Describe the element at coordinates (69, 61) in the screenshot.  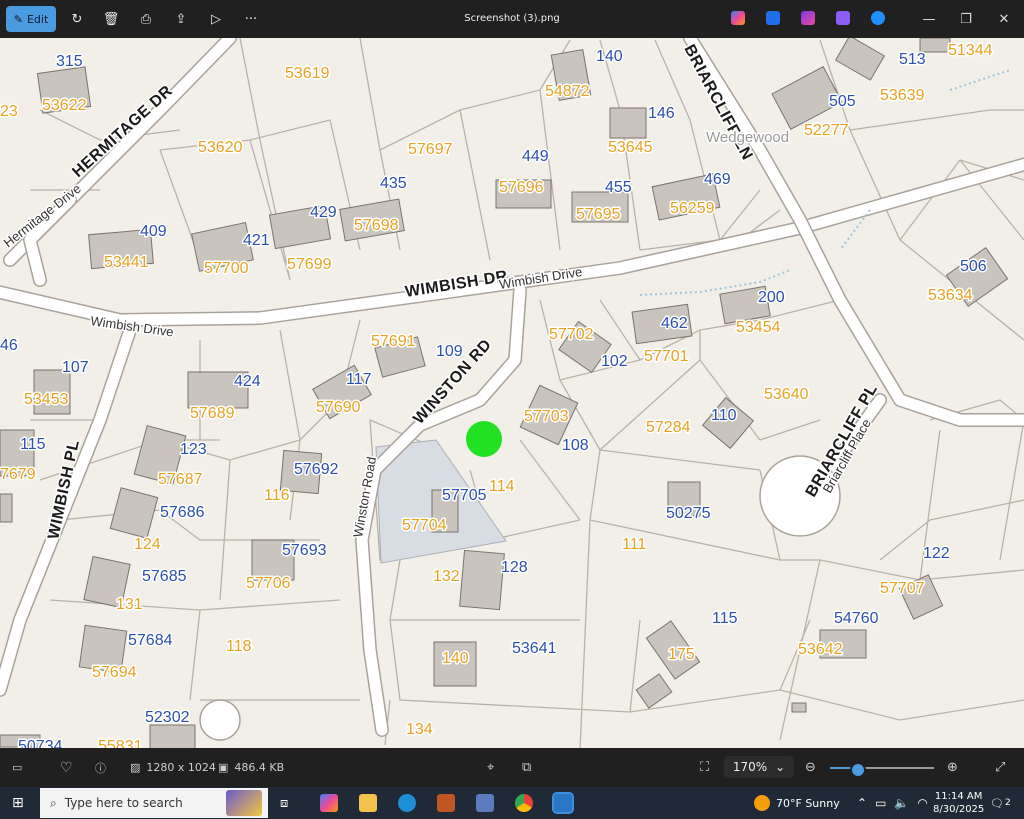
I see `address-label: 315` at that location.